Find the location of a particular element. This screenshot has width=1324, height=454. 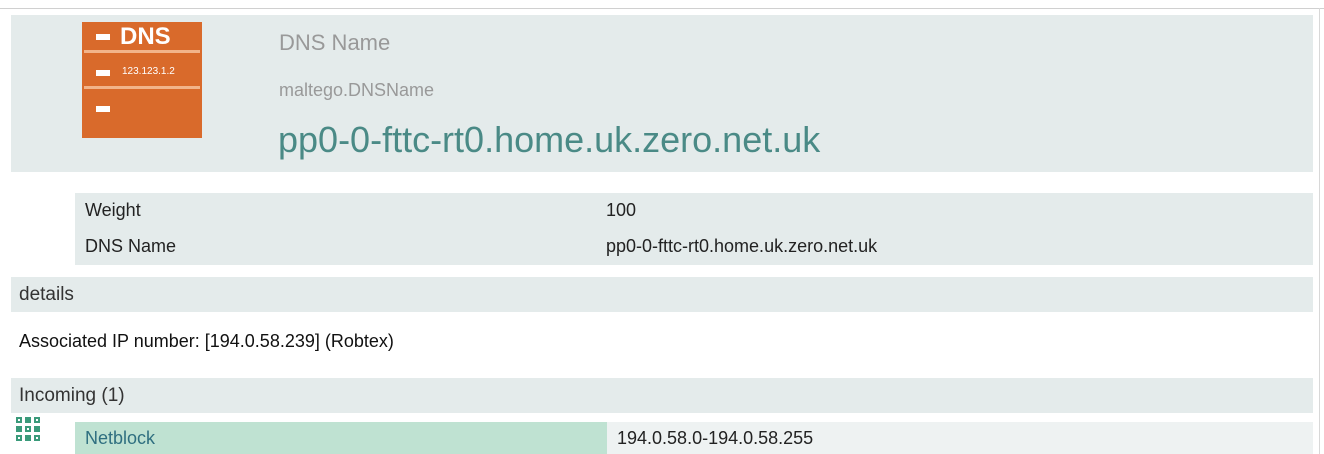

property-value: pp0-0-fttc-rt0.home.uk.zero.net.uk is located at coordinates (742, 246).